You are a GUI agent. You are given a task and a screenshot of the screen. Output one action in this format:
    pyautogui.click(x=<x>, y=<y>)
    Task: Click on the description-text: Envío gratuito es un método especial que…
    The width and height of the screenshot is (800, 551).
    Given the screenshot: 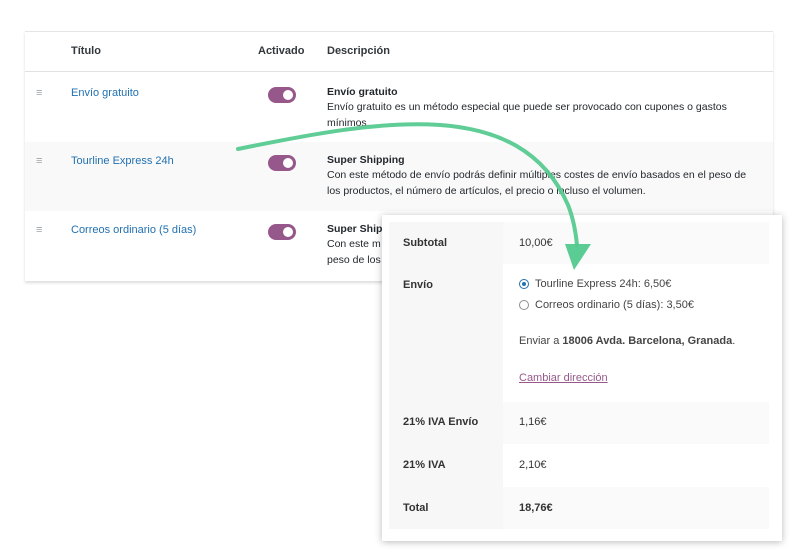 What is the action you would take?
    pyautogui.click(x=527, y=115)
    